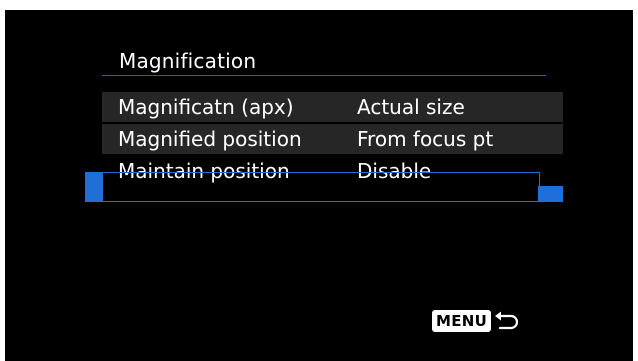 Image resolution: width=638 pixels, height=361 pixels. I want to click on selection-highlight-left, so click(93, 187).